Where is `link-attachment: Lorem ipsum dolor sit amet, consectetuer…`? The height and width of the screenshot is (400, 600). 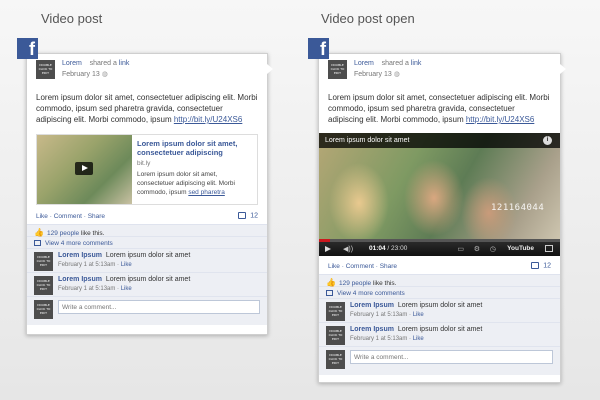
link-attachment: Lorem ipsum dolor sit amet, consectetuer… is located at coordinates (147, 169).